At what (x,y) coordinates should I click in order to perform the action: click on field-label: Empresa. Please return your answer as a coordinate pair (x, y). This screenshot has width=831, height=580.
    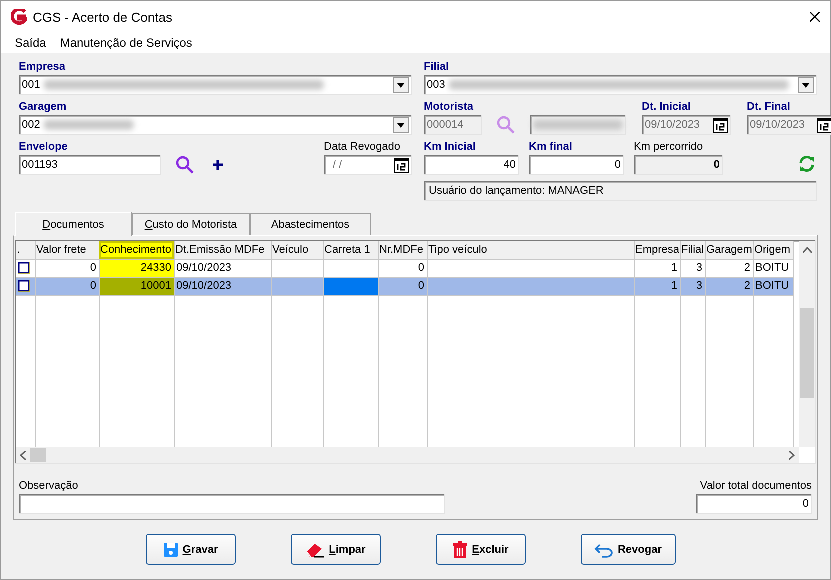
    Looking at the image, I should click on (42, 67).